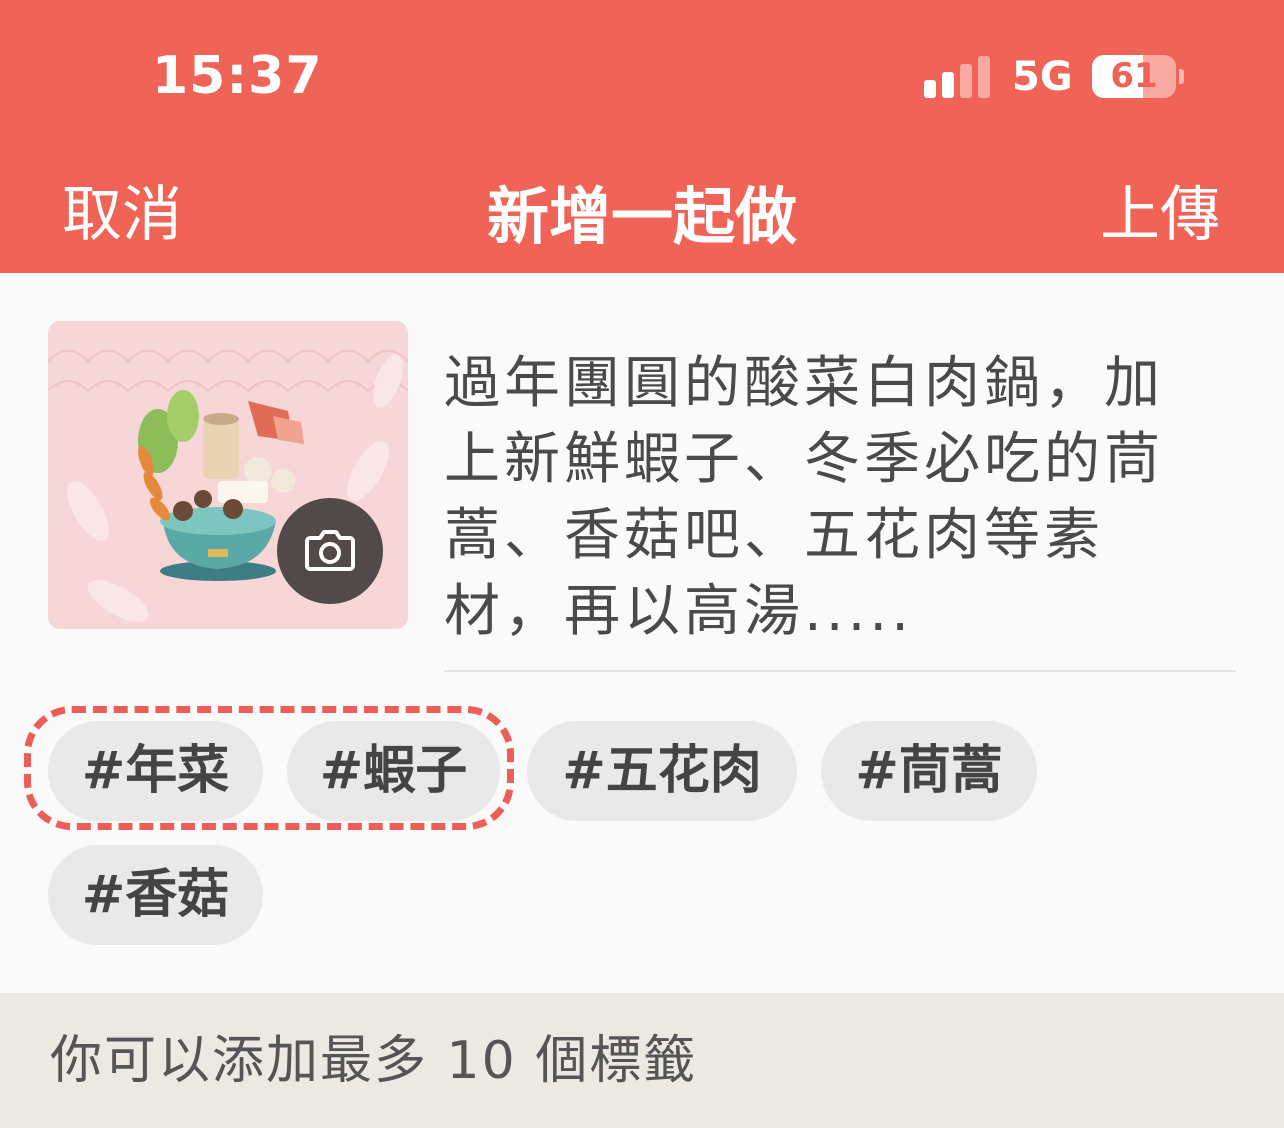  I want to click on tag-chip: #五花肉, so click(662, 771).